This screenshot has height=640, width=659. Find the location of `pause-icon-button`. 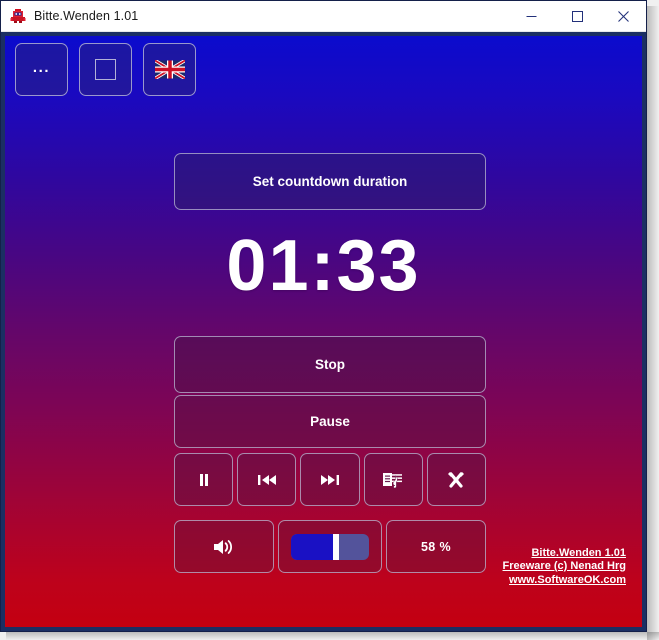

pause-icon-button is located at coordinates (204, 479).